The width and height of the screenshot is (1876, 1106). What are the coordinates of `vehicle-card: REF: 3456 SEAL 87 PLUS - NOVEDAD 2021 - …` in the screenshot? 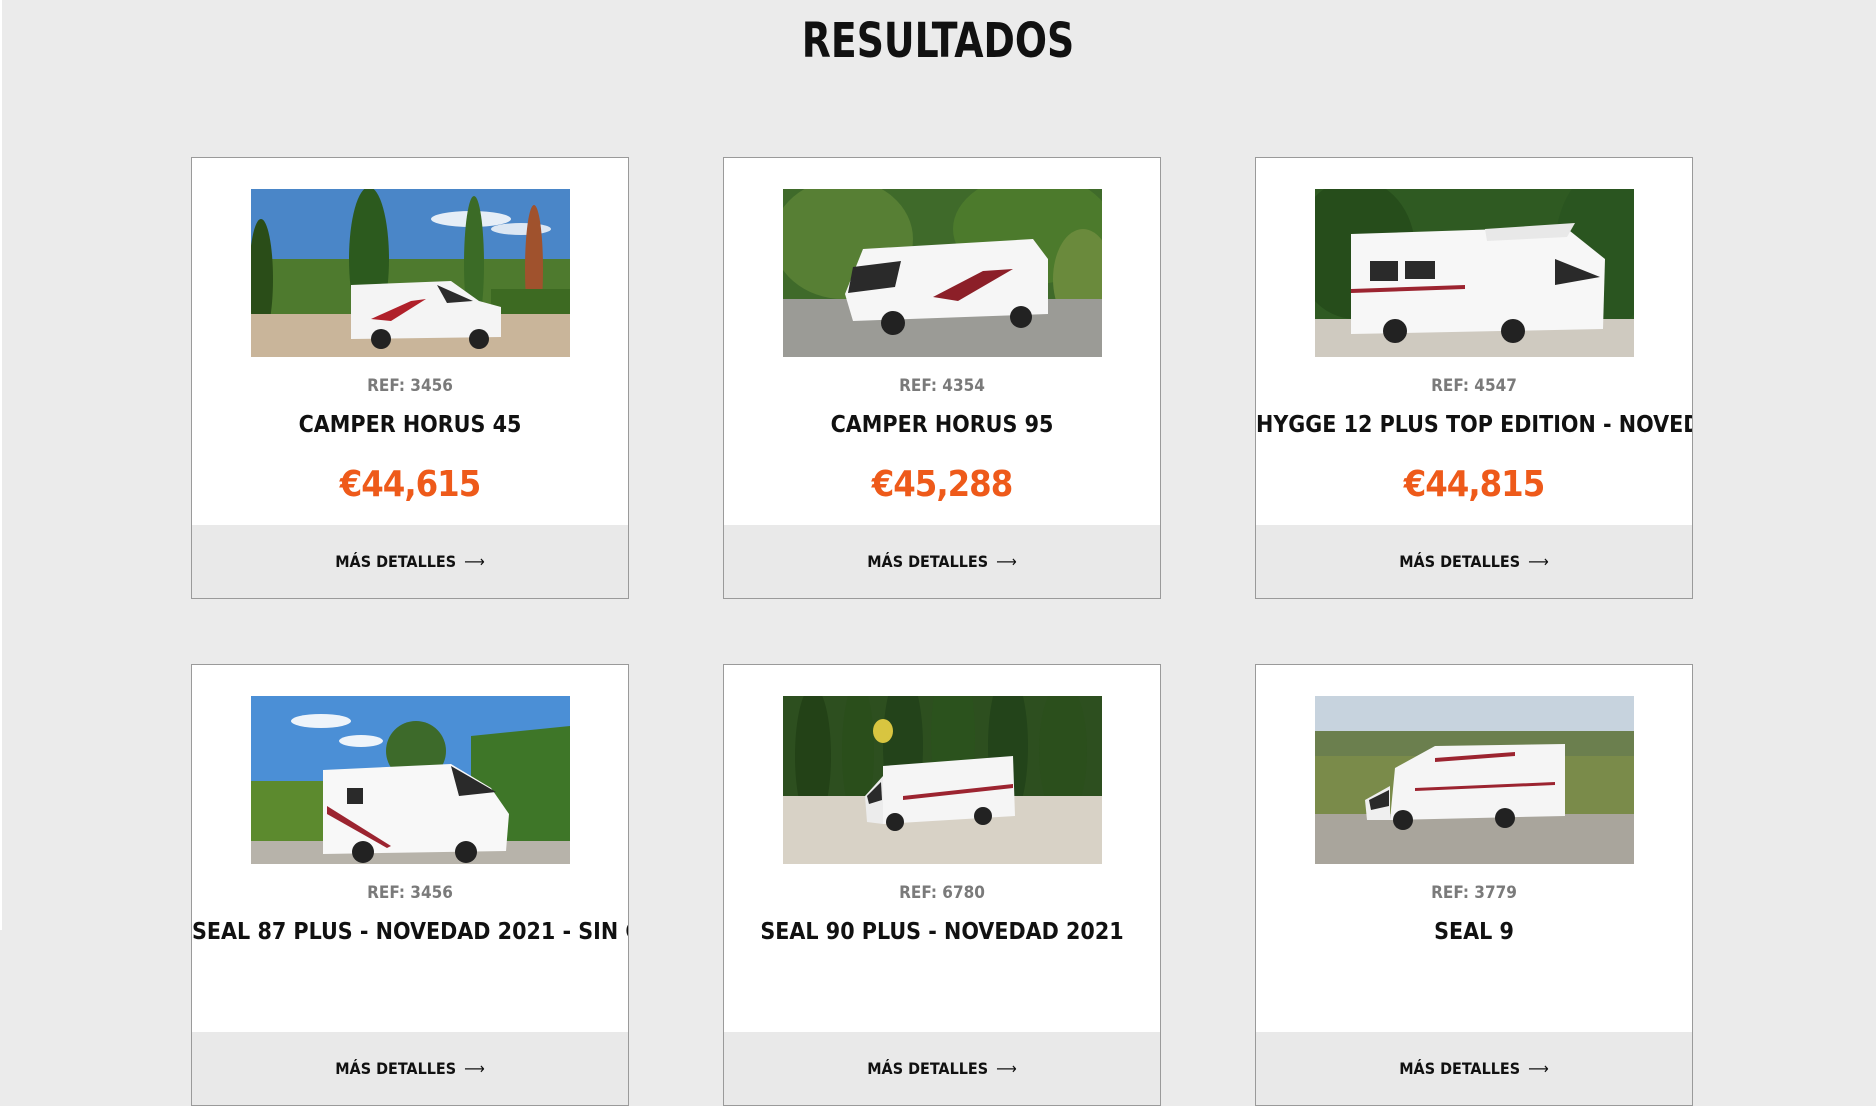 It's located at (410, 885).